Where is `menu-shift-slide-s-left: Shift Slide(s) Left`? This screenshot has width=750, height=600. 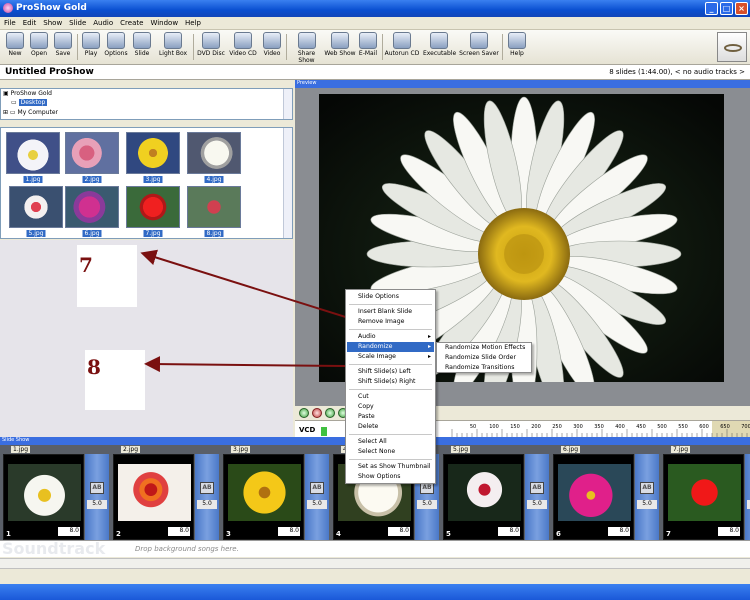
menu-shift-slide-s-left: Shift Slide(s) Left is located at coordinates (390, 372).